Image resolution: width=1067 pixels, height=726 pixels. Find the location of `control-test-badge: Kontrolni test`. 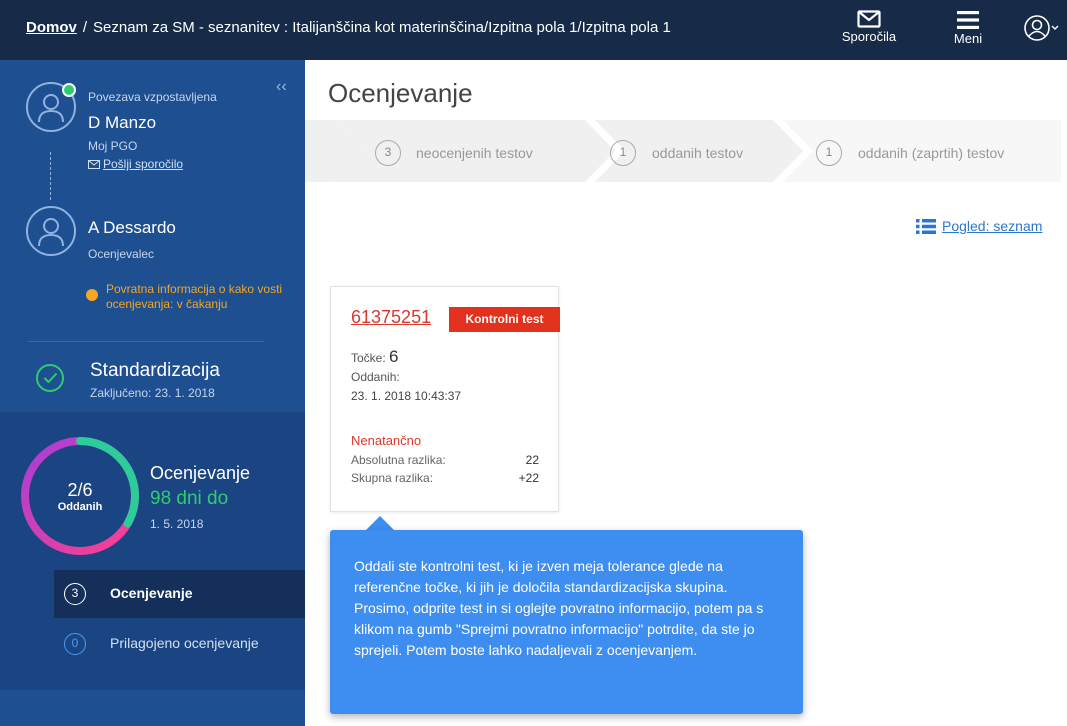

control-test-badge: Kontrolni test is located at coordinates (504, 319).